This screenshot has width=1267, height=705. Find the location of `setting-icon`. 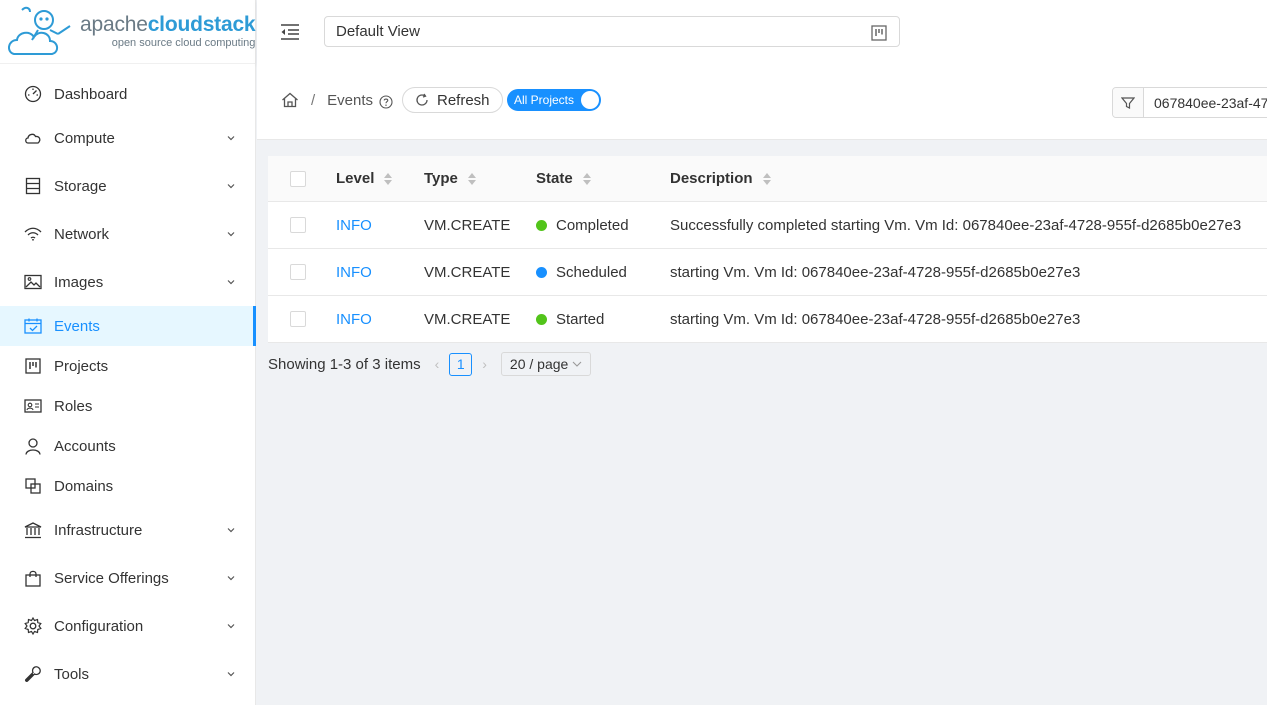

setting-icon is located at coordinates (33, 626).